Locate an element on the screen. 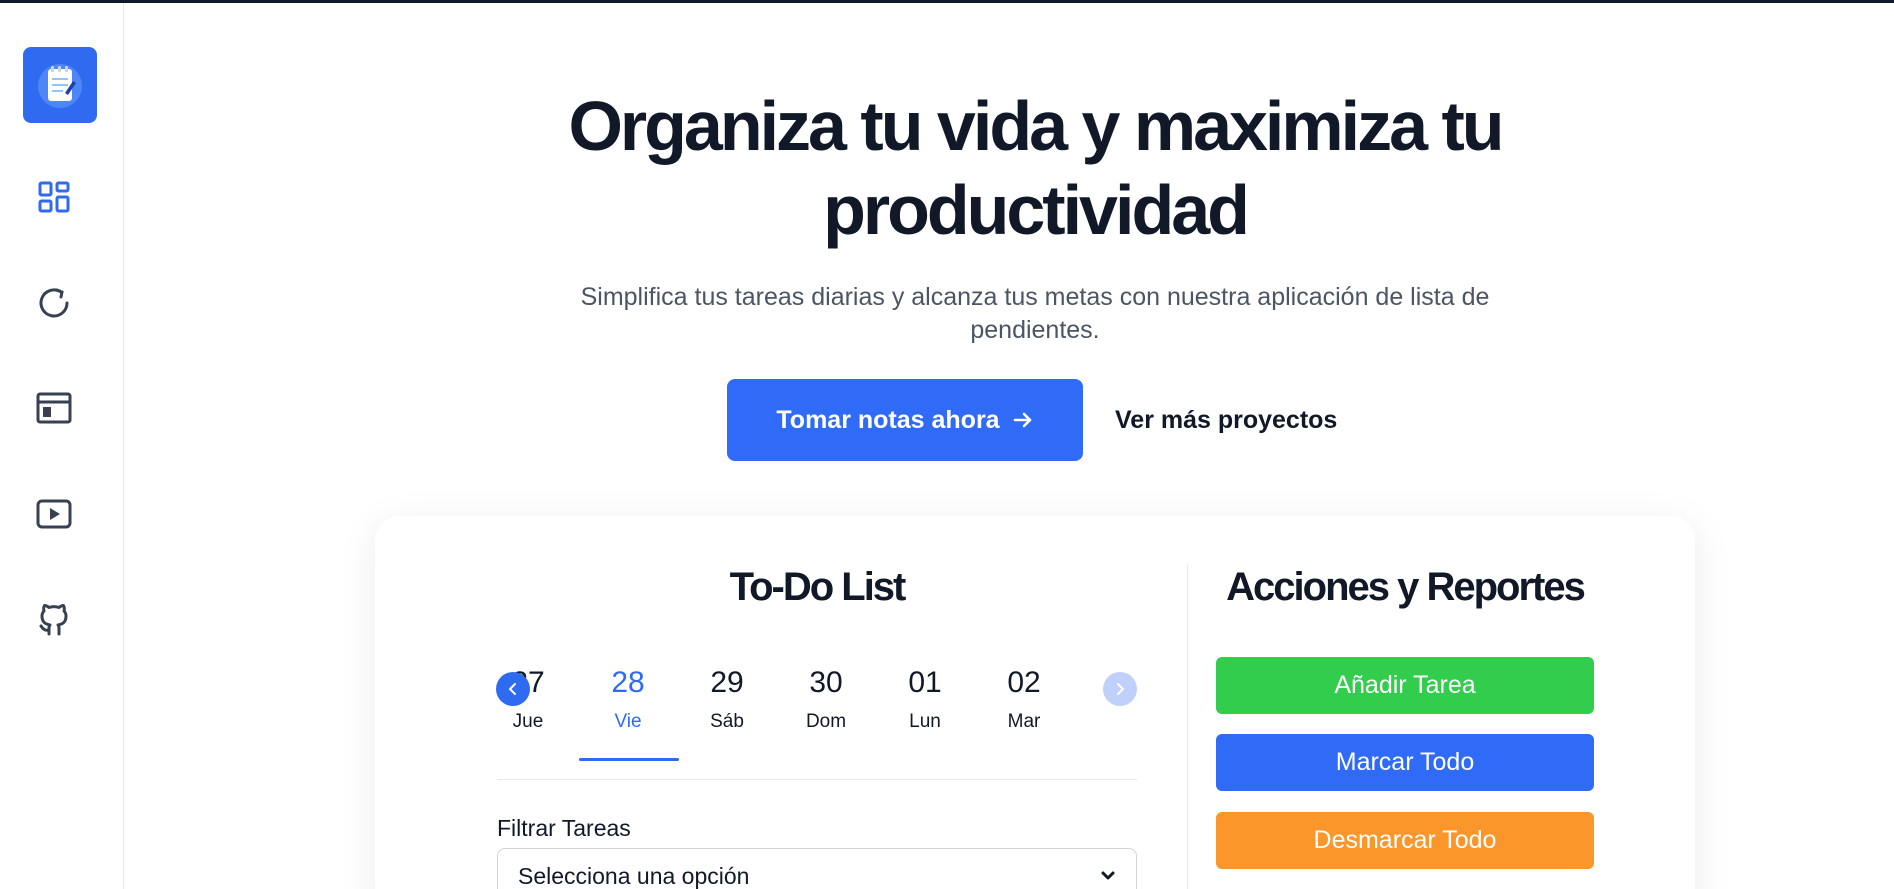 This screenshot has height=889, width=1894. next-days-button is located at coordinates (1120, 689).